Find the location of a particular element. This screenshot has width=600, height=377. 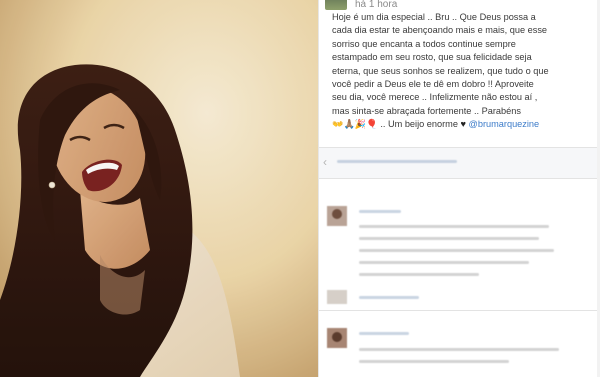

chevron-left-icon: ‹ is located at coordinates (328, 162).